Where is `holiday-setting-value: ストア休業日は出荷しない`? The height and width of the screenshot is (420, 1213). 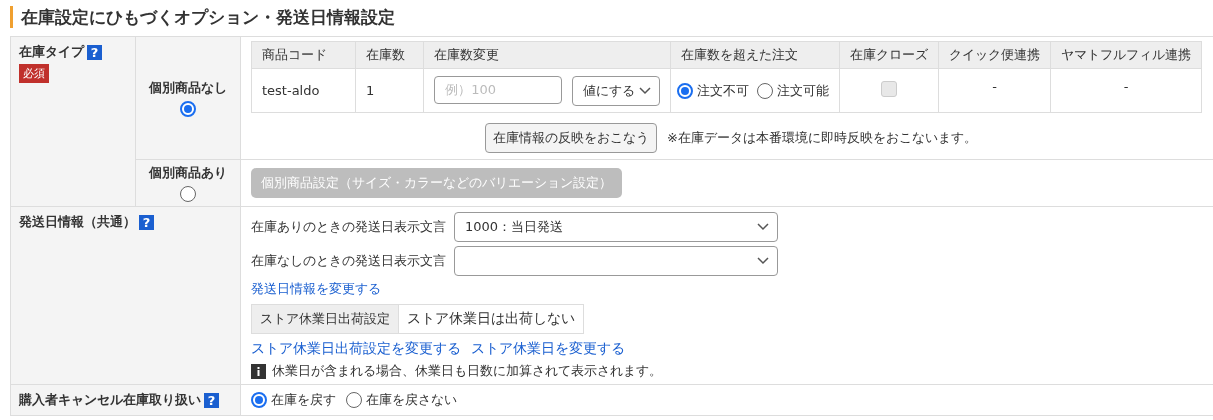
holiday-setting-value: ストア休業日は出荷しない is located at coordinates (491, 318).